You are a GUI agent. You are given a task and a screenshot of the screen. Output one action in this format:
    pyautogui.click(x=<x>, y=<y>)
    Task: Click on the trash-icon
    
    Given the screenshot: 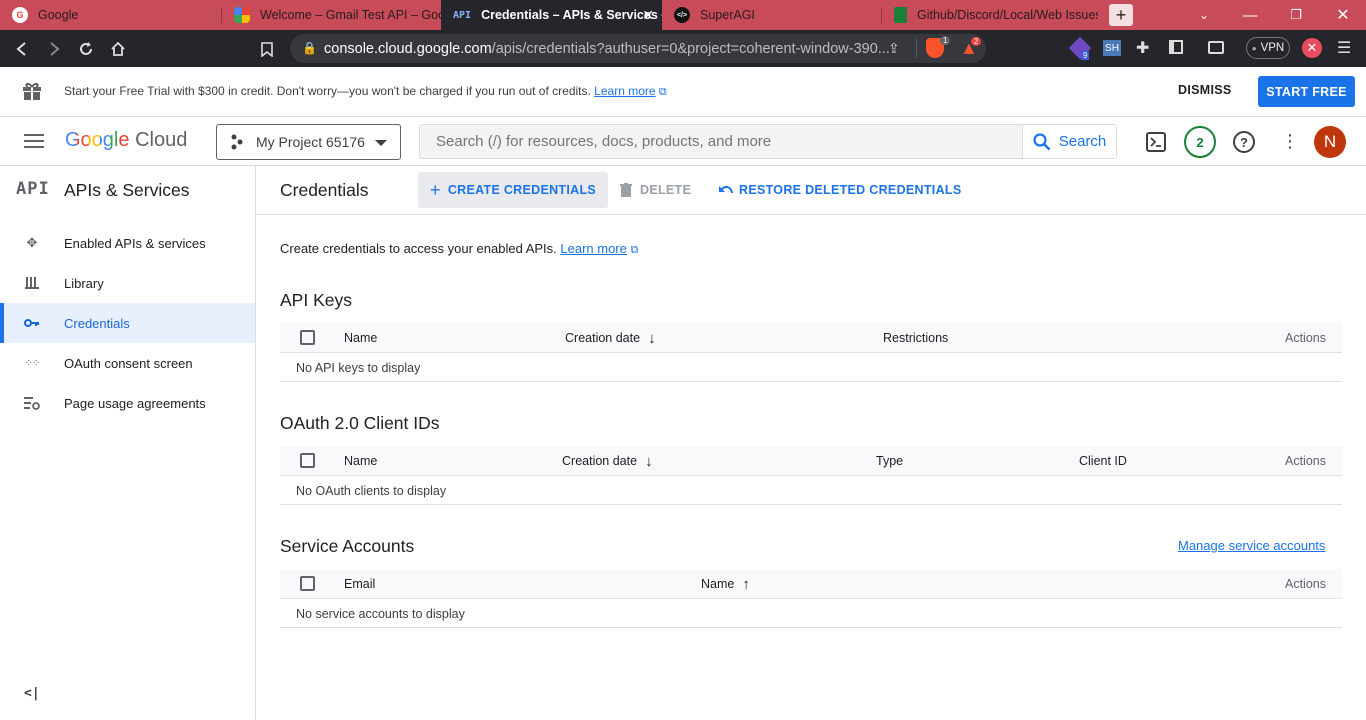 What is the action you would take?
    pyautogui.click(x=626, y=190)
    